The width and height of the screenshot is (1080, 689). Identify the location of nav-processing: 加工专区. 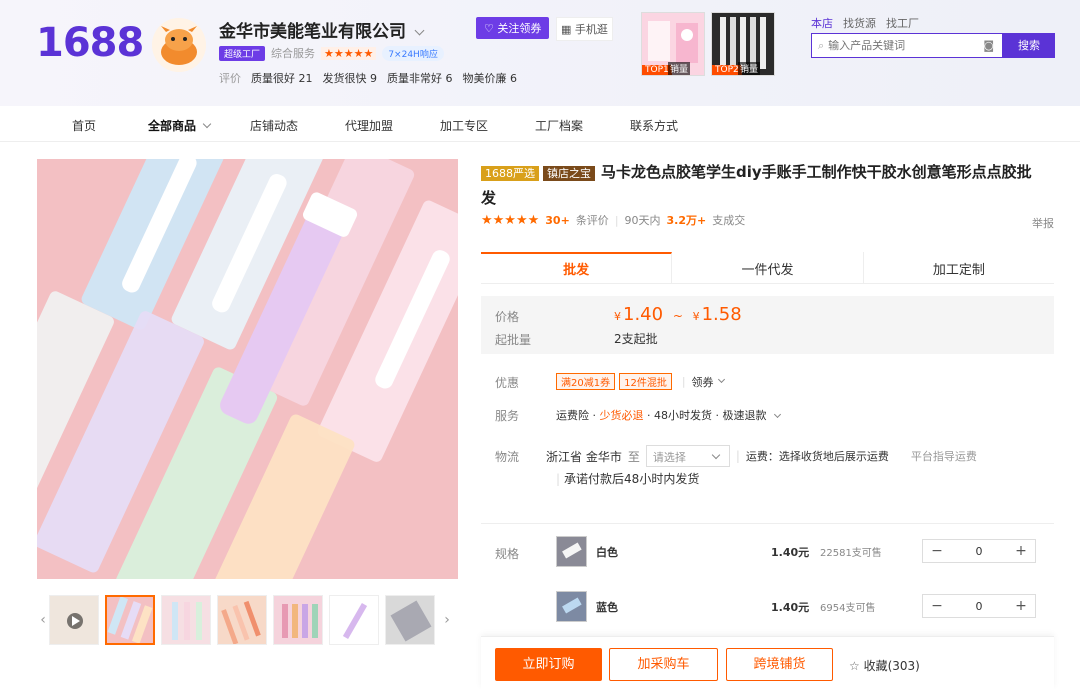
(464, 125).